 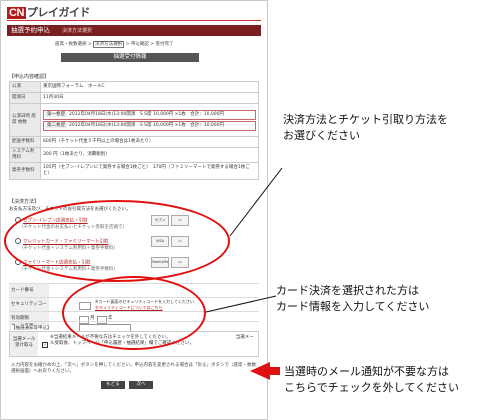 What do you see at coordinates (352, 299) in the screenshot?
I see `callout-card: カード決済を選択された方は カード情報を入力してください` at bounding box center [352, 299].